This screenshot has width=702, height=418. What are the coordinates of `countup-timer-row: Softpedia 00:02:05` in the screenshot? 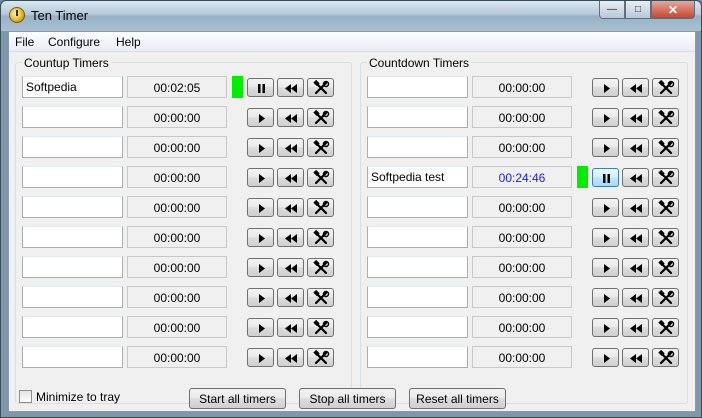 It's located at (187, 87).